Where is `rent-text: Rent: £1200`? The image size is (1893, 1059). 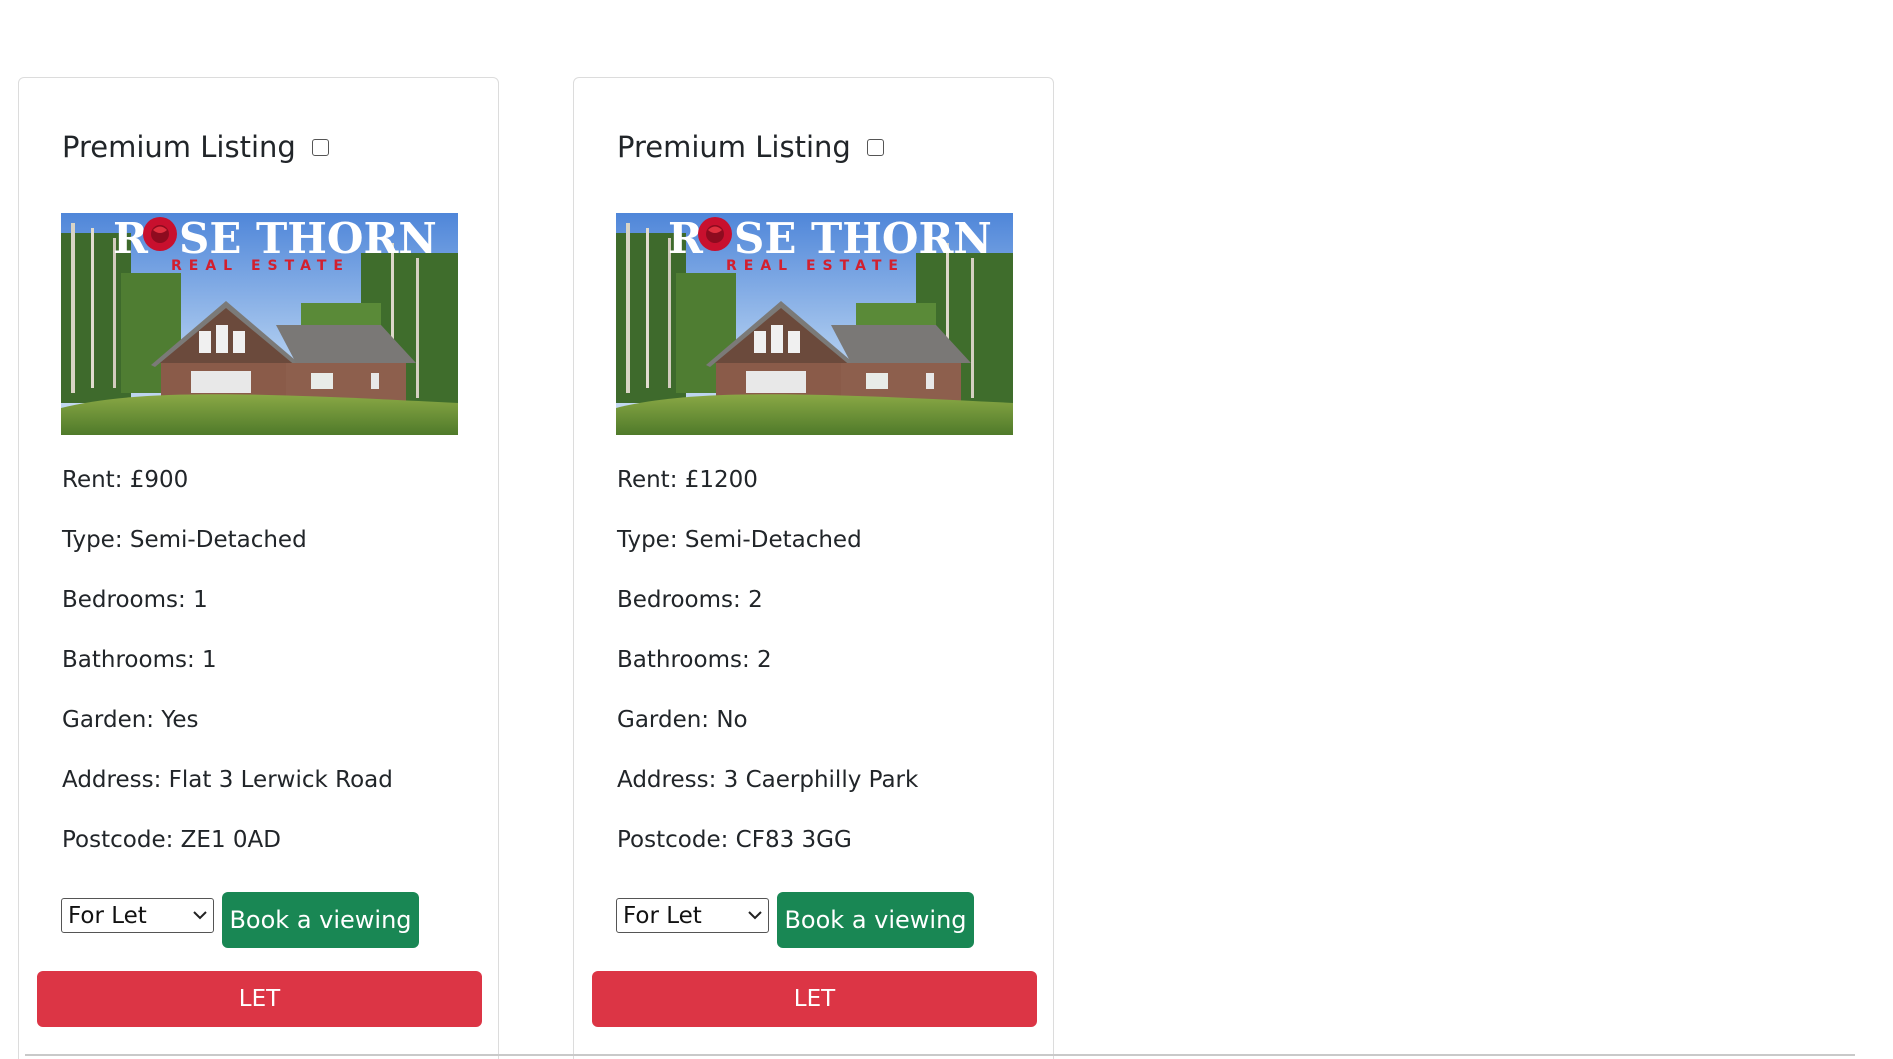 rent-text: Rent: £1200 is located at coordinates (687, 480).